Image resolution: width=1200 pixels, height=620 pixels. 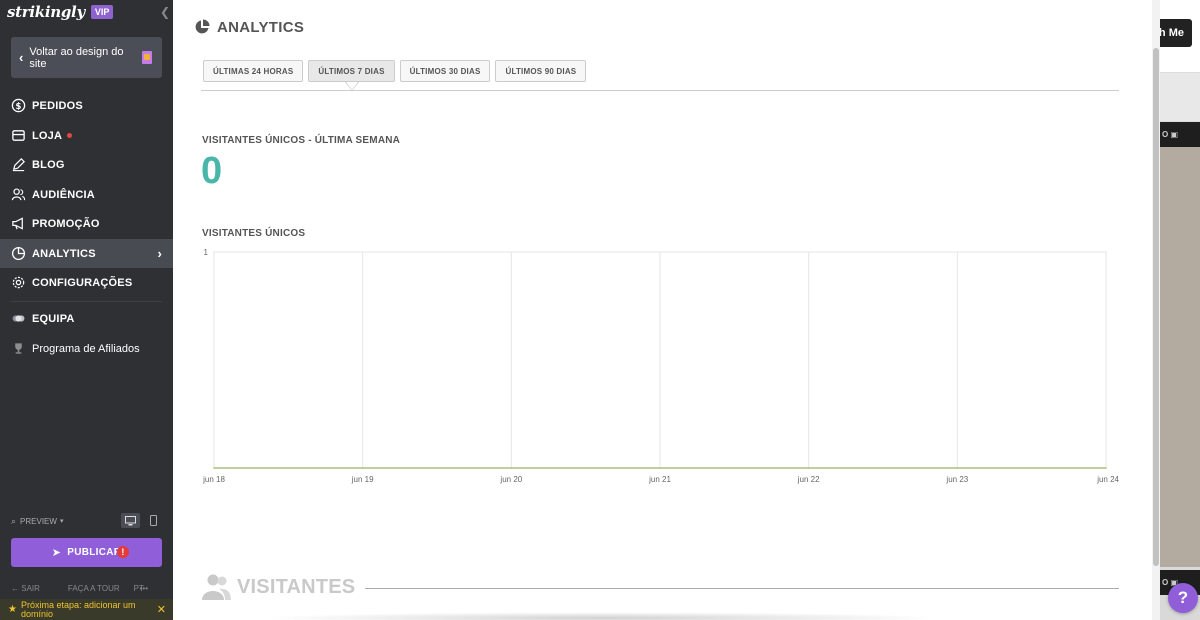 I want to click on publish-button: ➤ PUBLICAR !, so click(x=86, y=552).